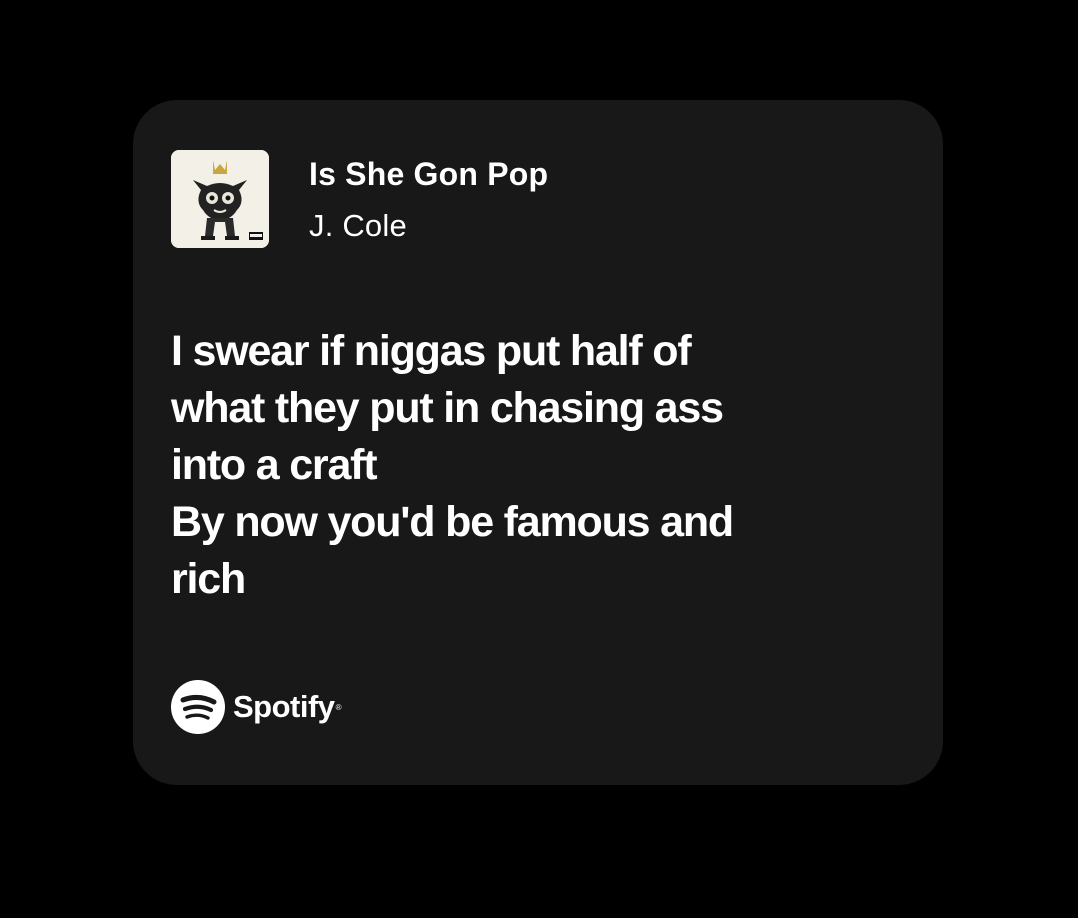  I want to click on spotify-branding: Spotify ®, so click(256, 707).